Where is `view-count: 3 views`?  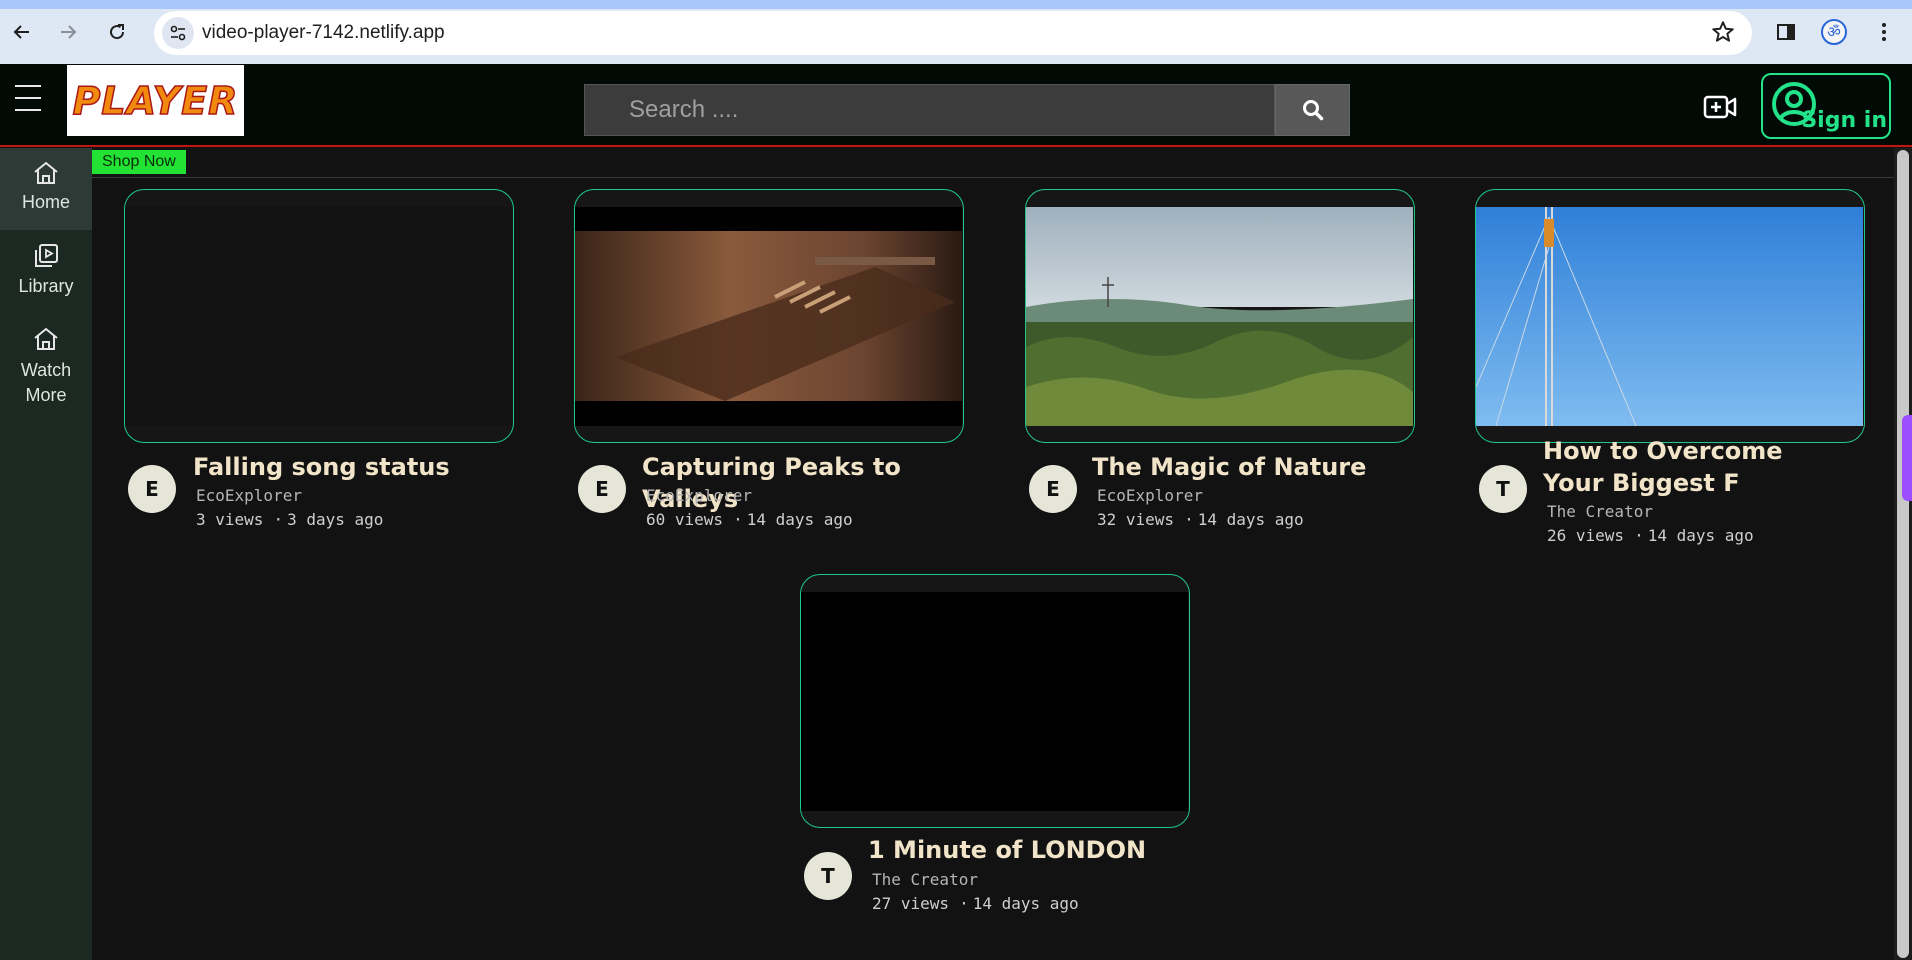 view-count: 3 views is located at coordinates (230, 519).